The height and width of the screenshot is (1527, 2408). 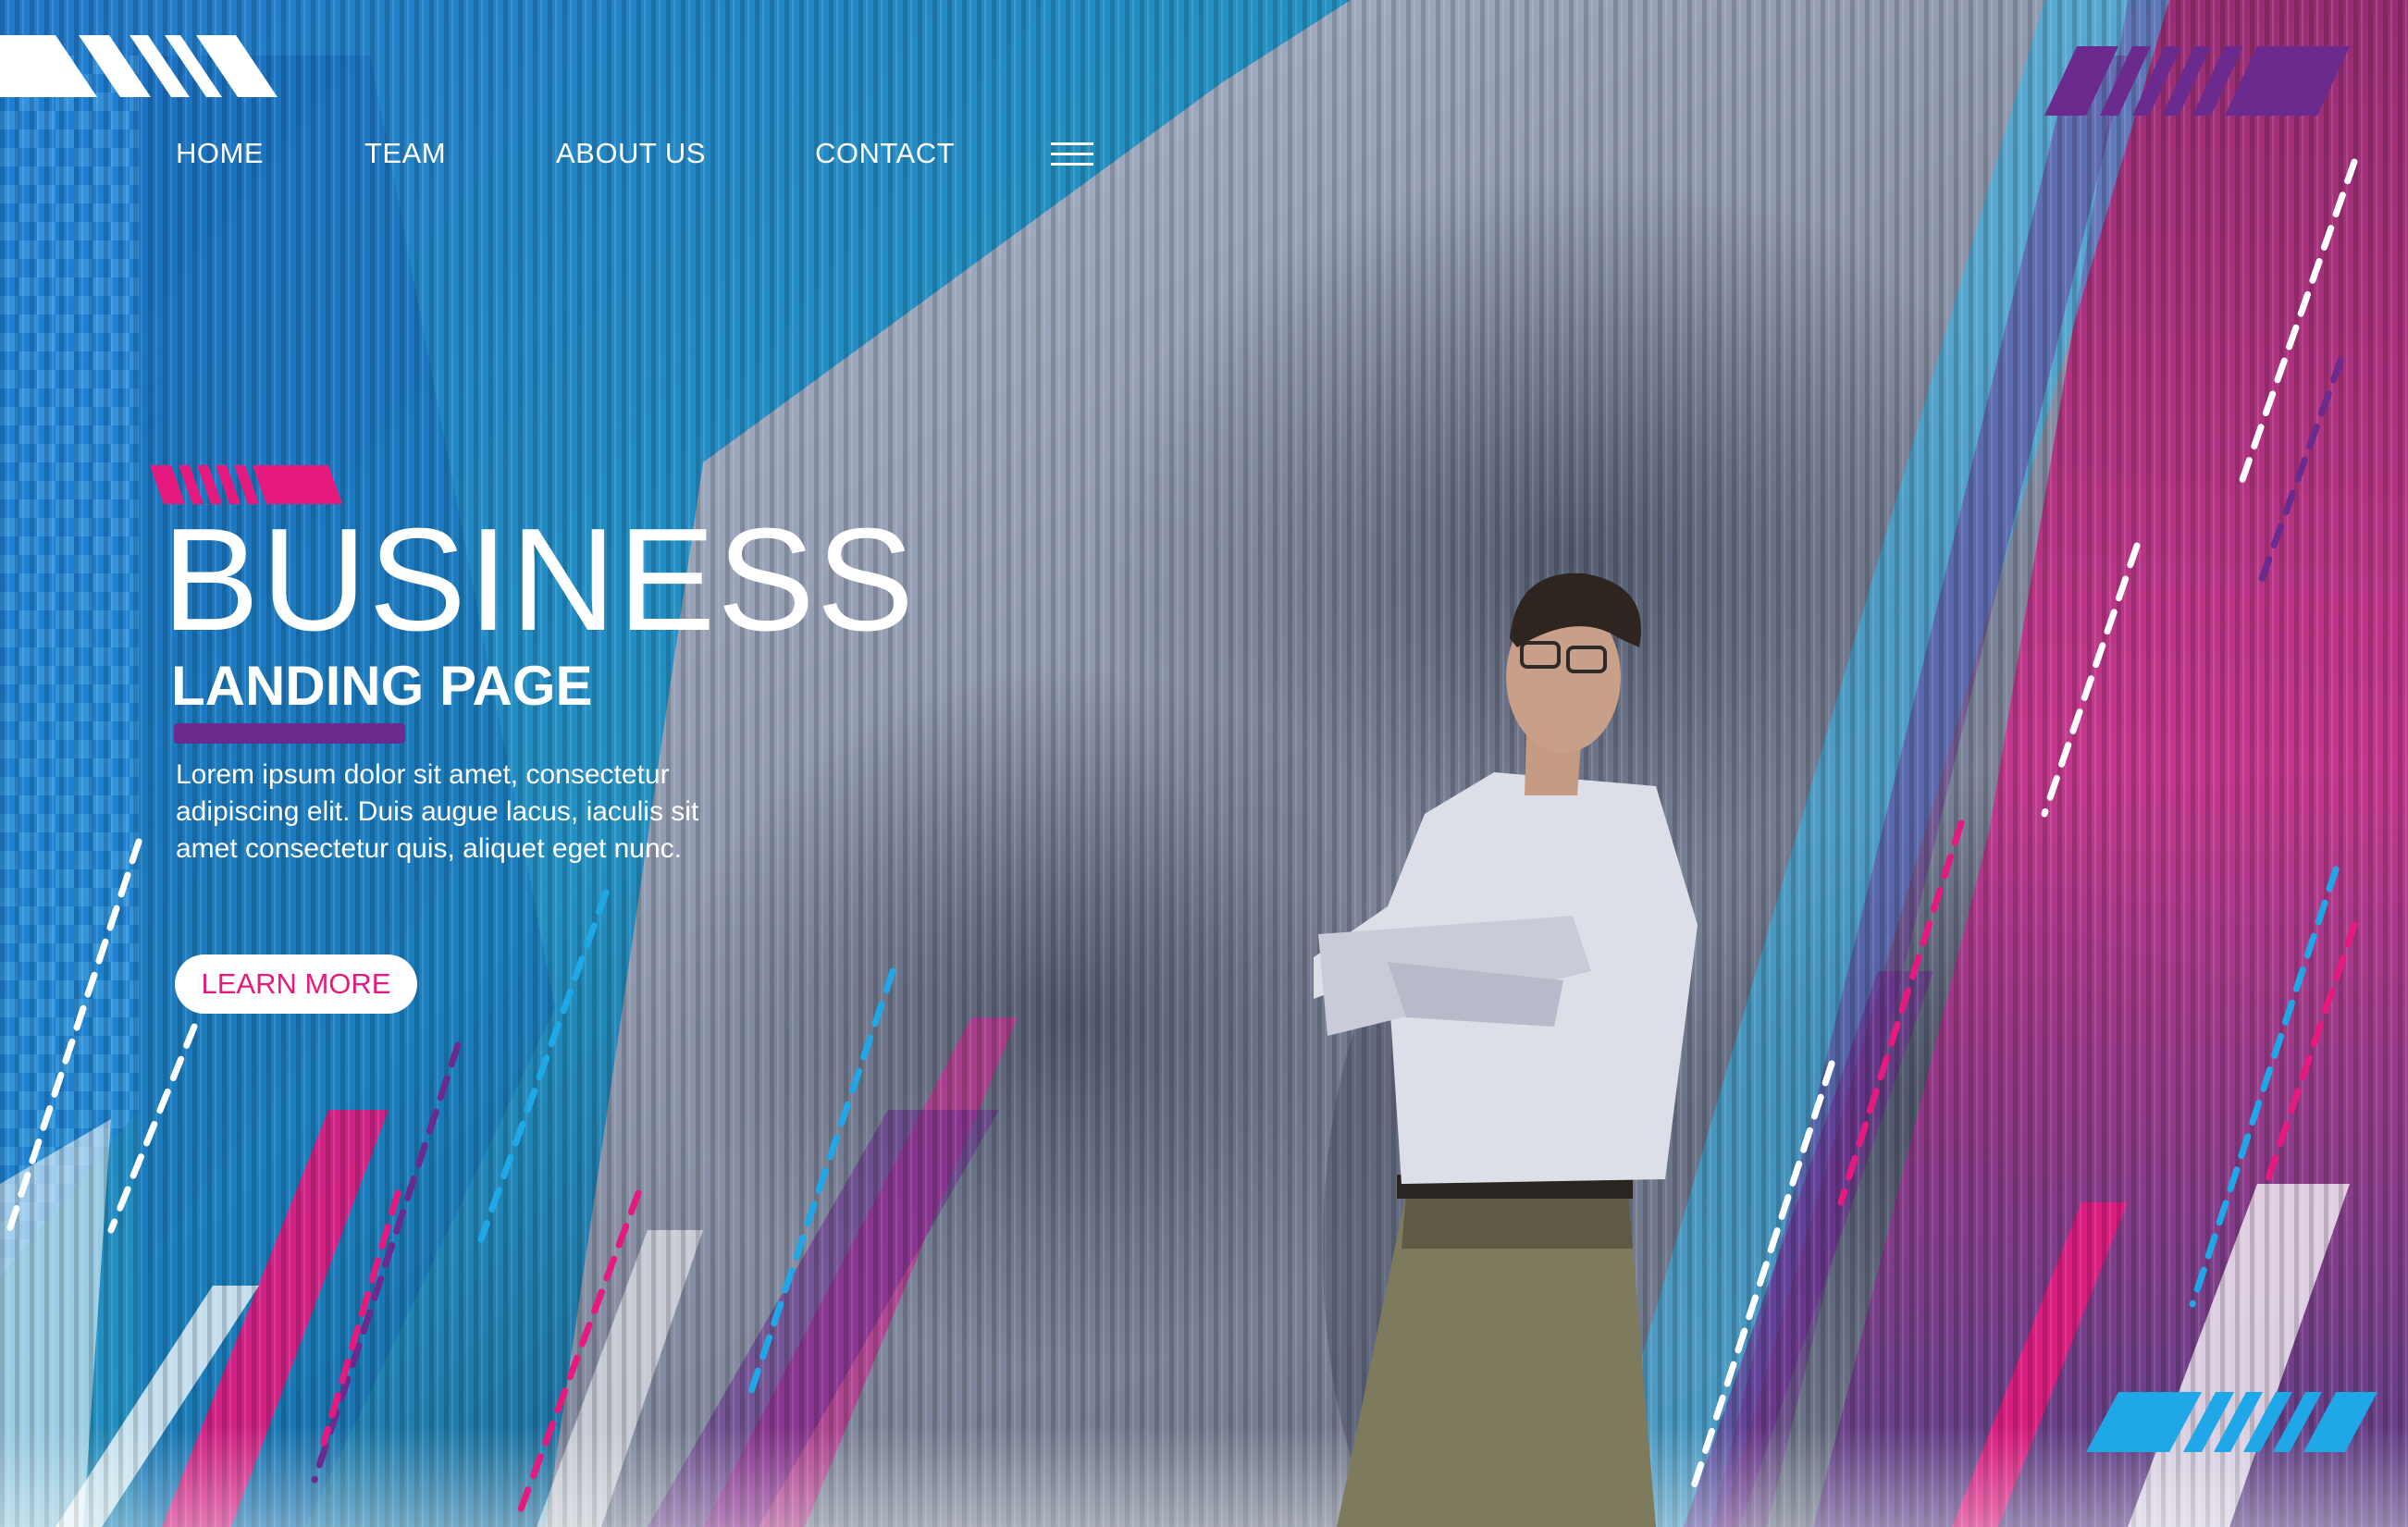 I want to click on nav-team-link: TEAM, so click(x=405, y=153).